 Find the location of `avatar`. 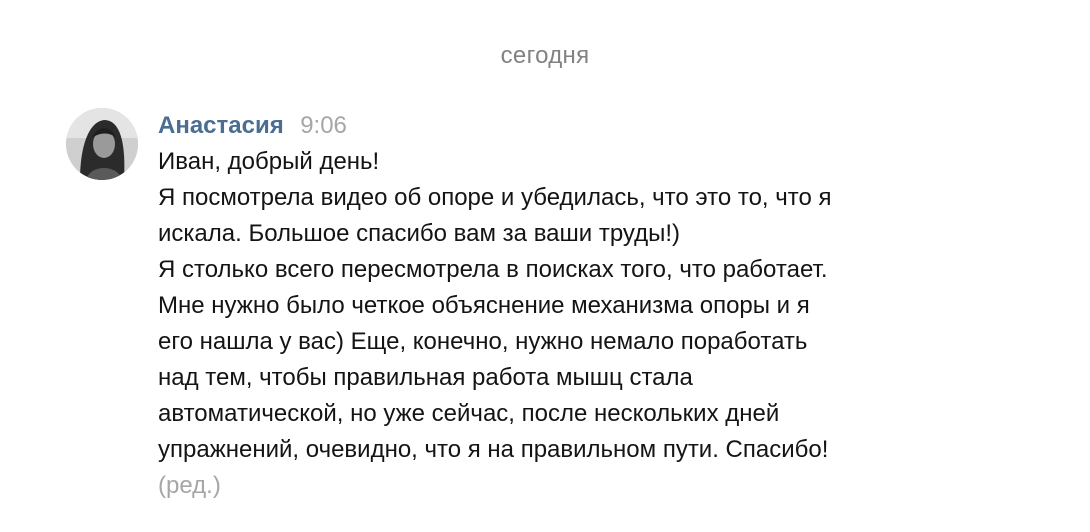

avatar is located at coordinates (102, 144).